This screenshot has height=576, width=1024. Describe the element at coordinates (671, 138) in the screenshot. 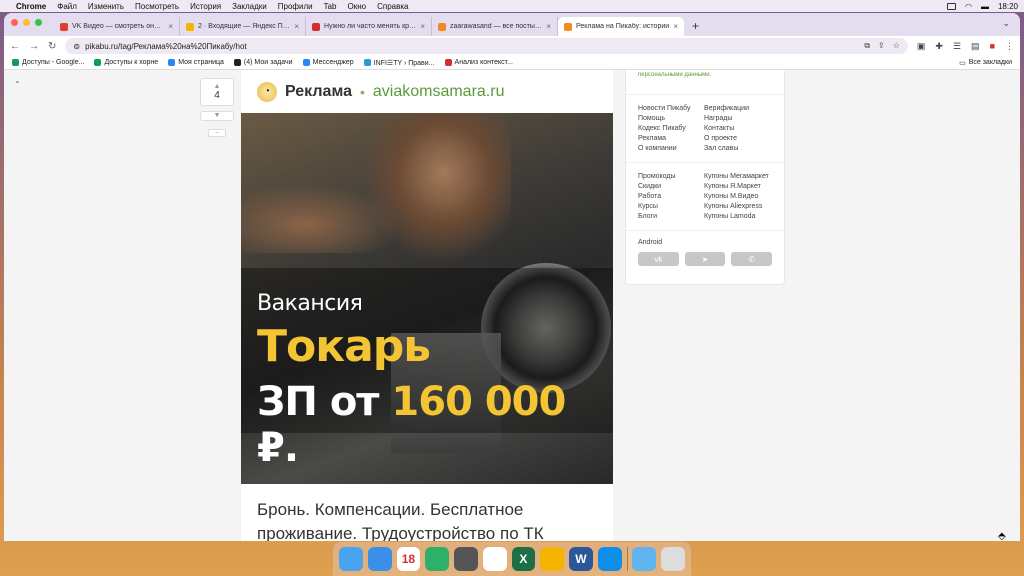

I see `footer-link: Реклама` at that location.